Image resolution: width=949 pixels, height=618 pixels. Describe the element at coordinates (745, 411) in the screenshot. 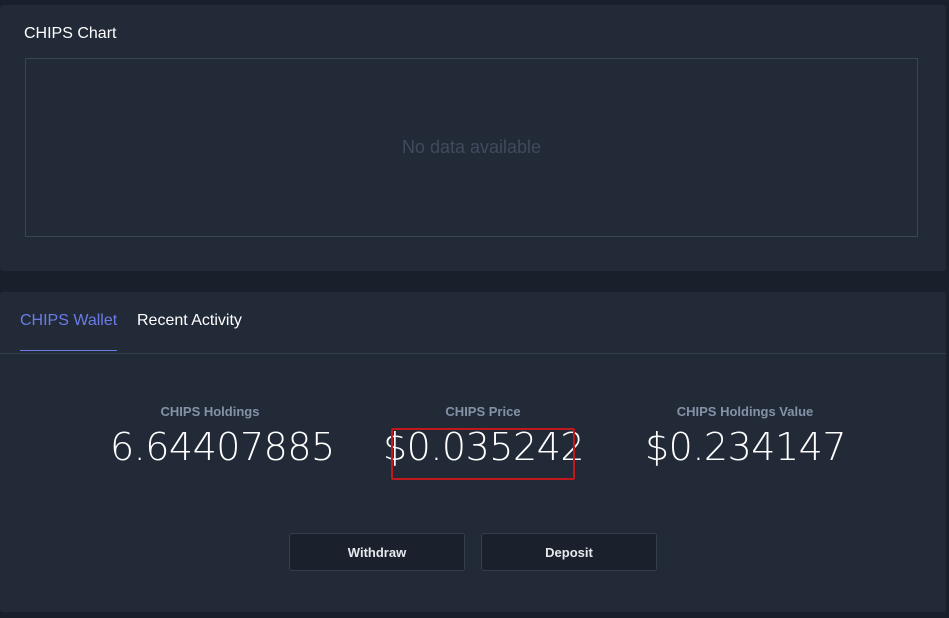

I see `holdings-value-label: CHIPS Holdings Value` at that location.